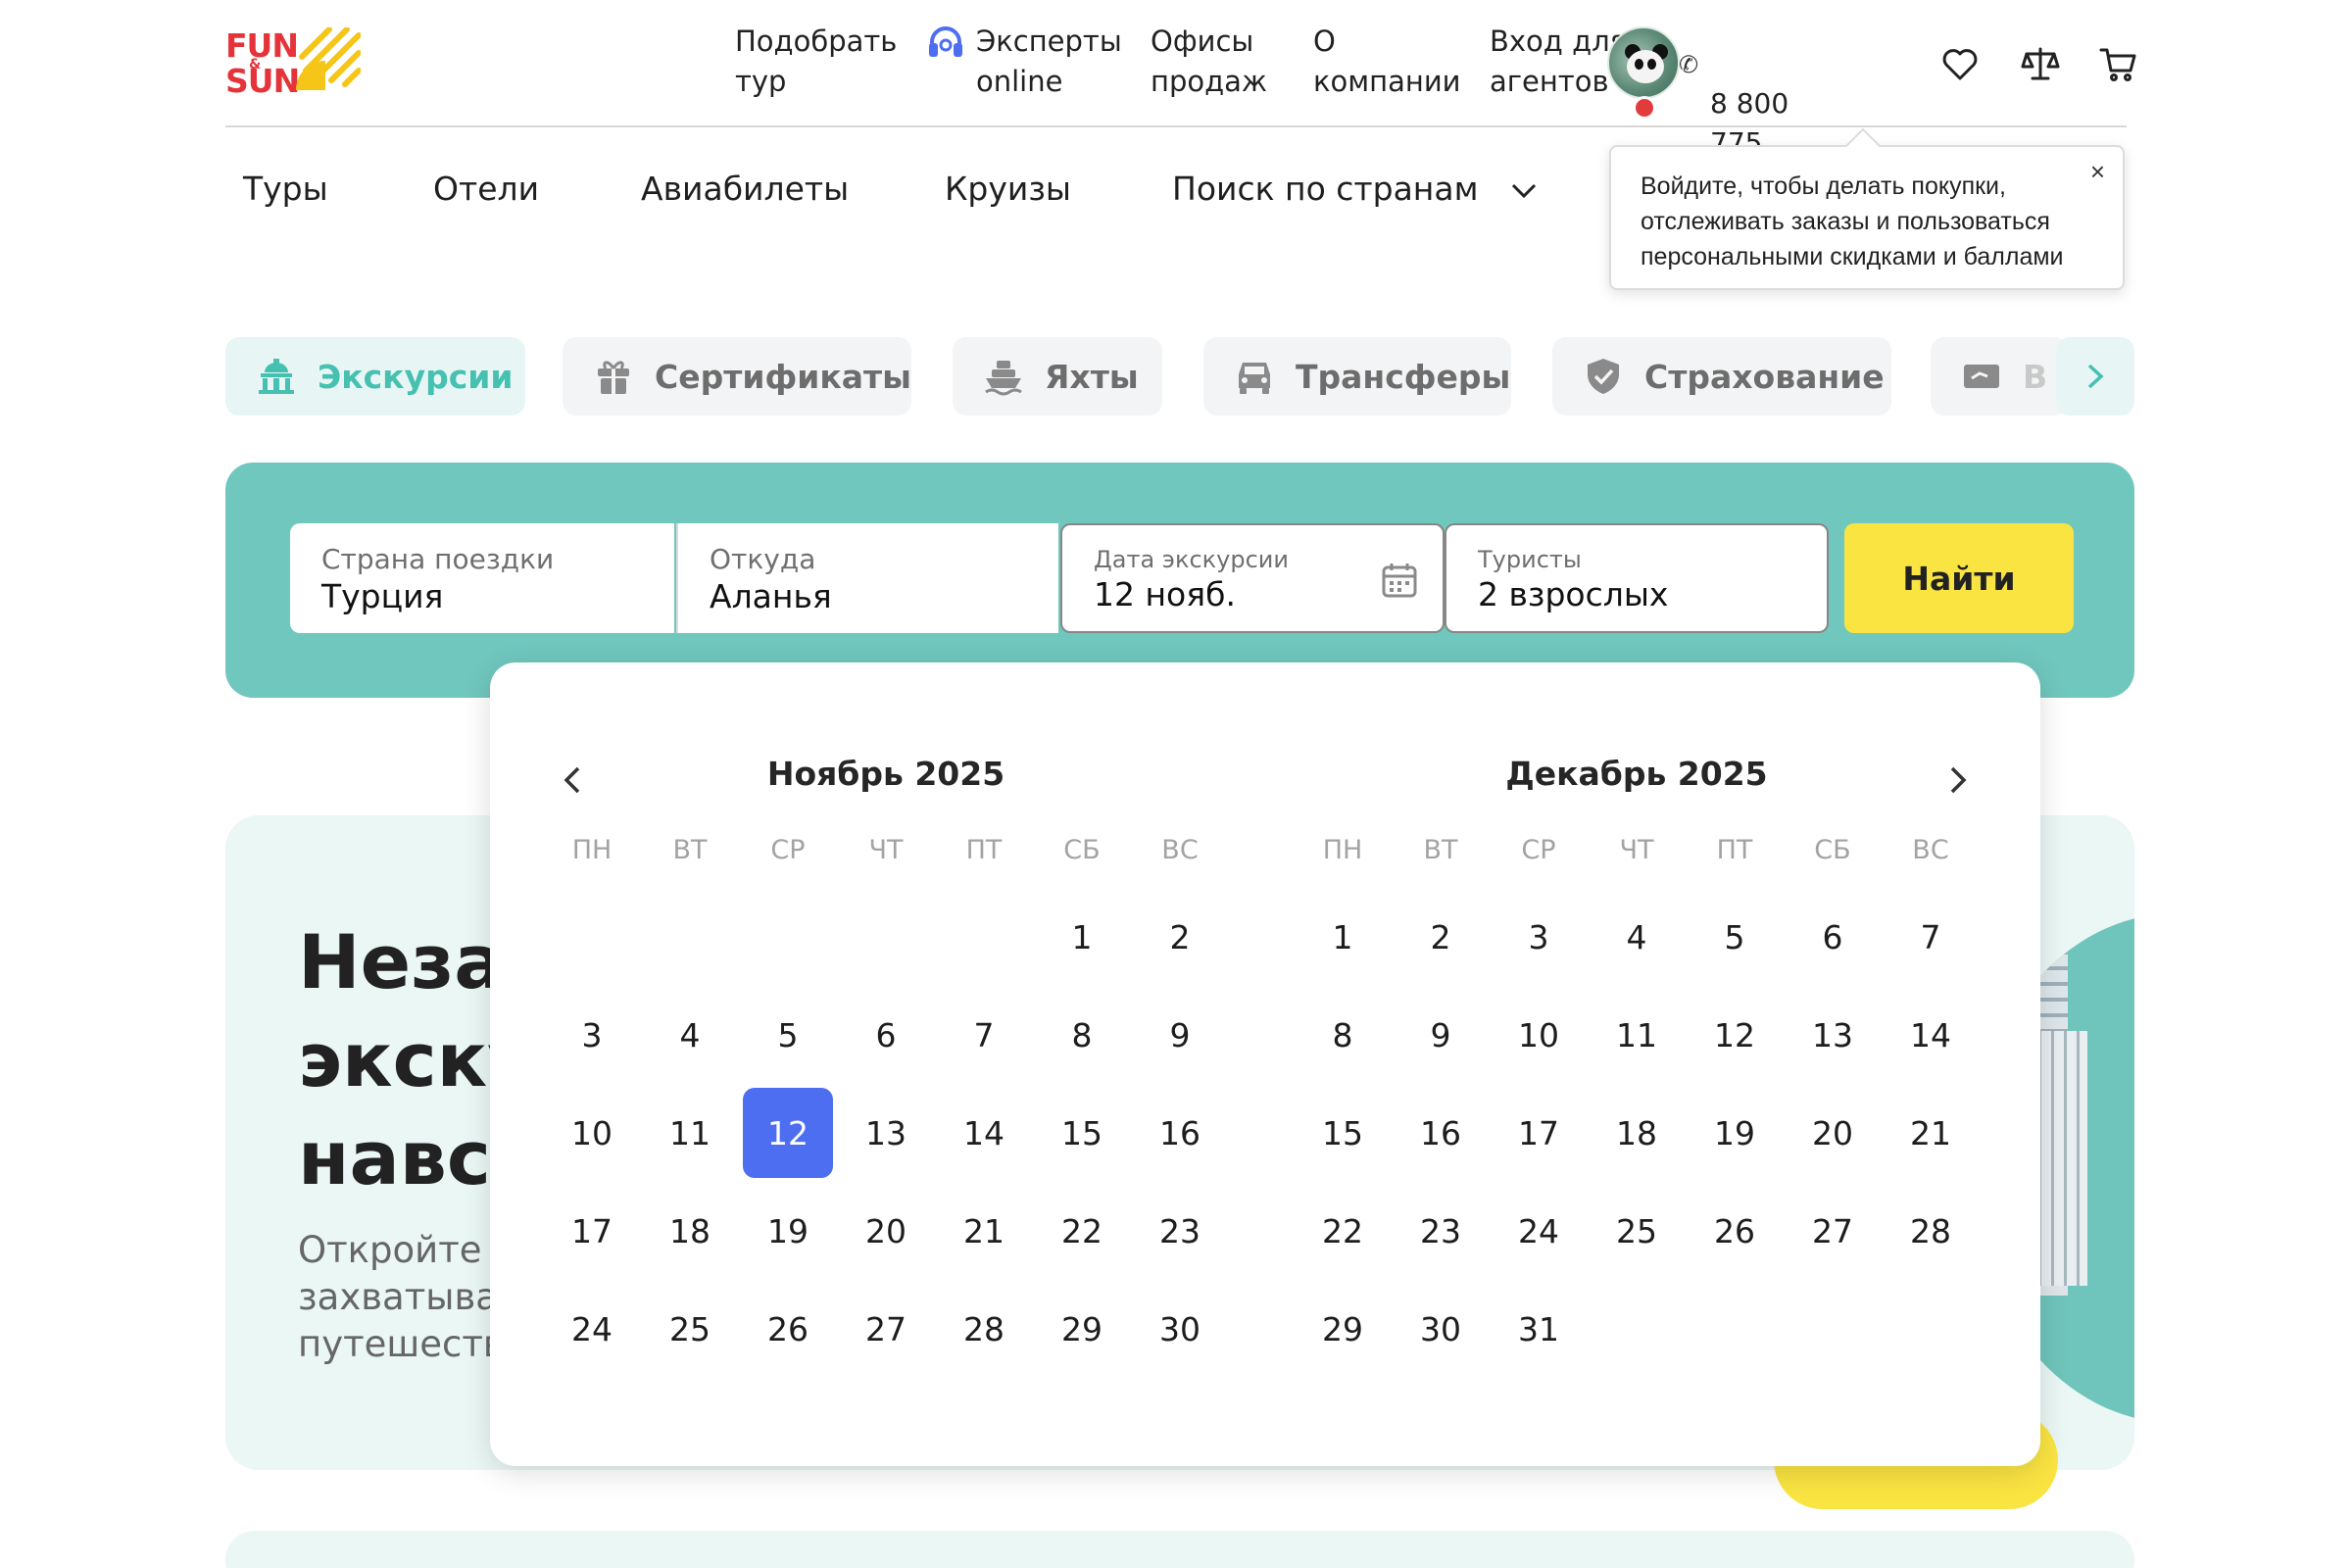 Image resolution: width=2352 pixels, height=1568 pixels. What do you see at coordinates (2041, 64) in the screenshot?
I see `compare-scales-icon` at bounding box center [2041, 64].